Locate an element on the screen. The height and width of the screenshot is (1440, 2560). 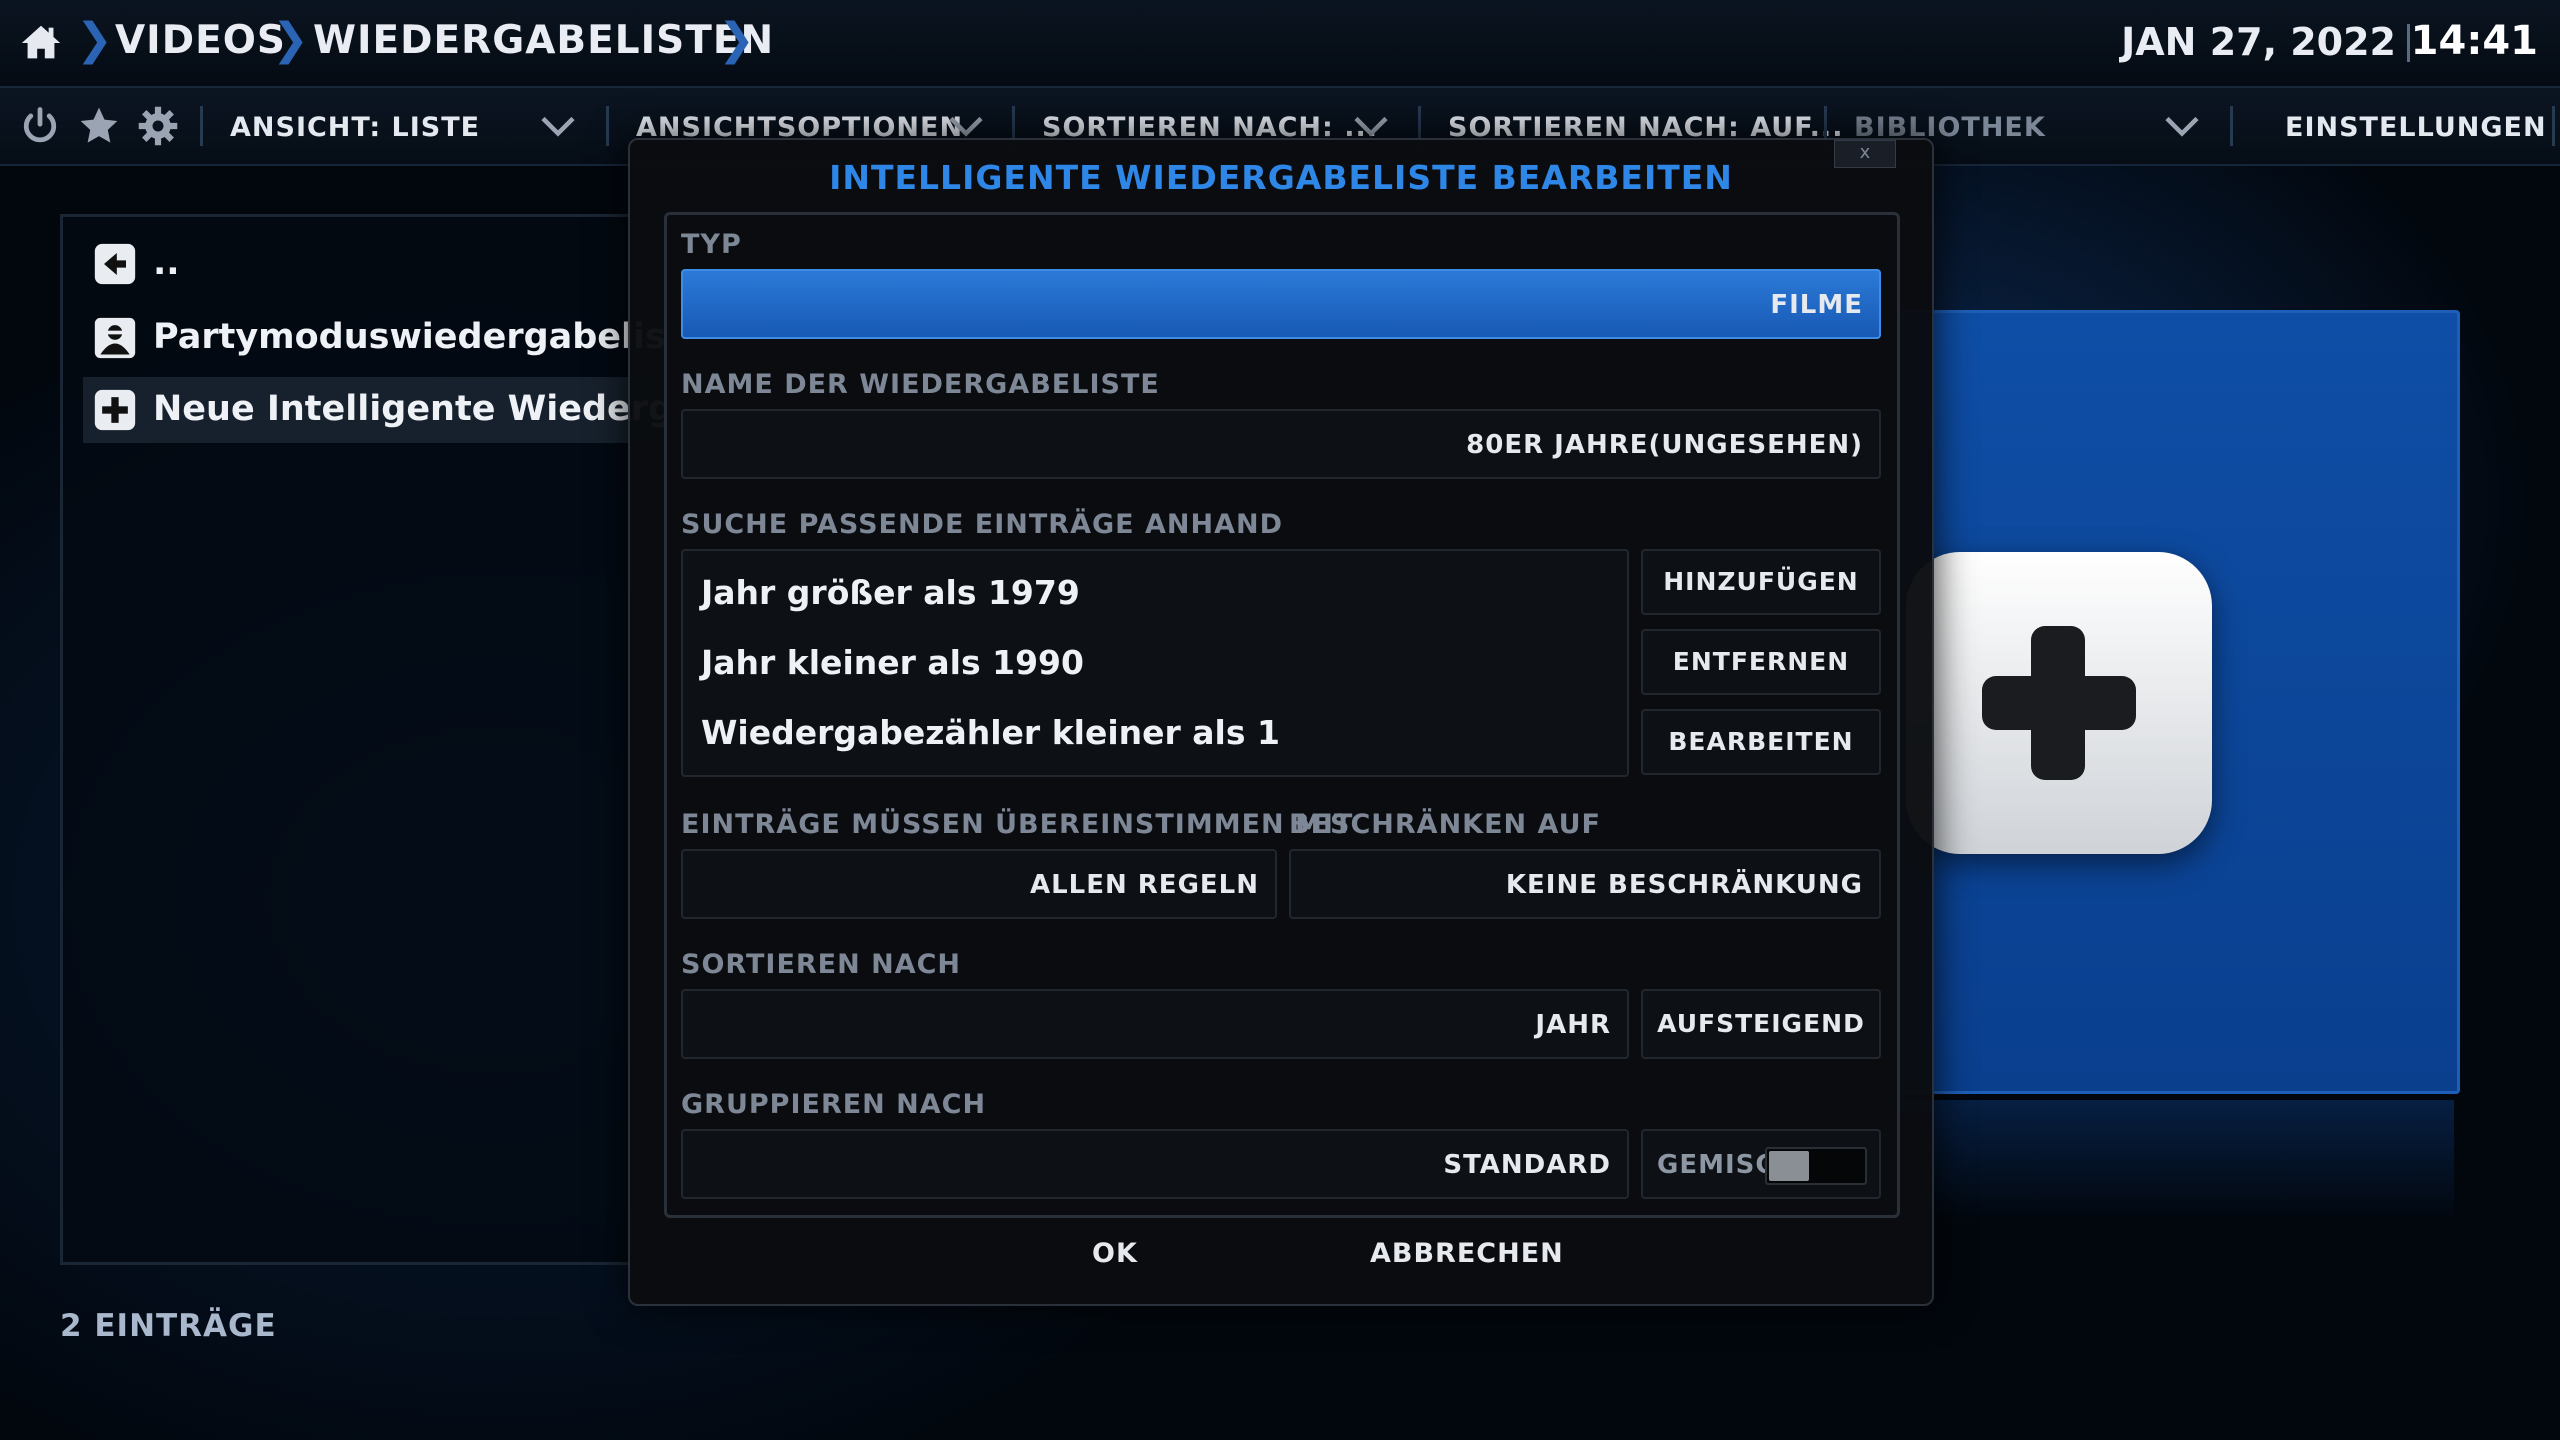
rules-label: SUCHE PASSENDE EINTRÄGE ANHAND is located at coordinates (982, 524).